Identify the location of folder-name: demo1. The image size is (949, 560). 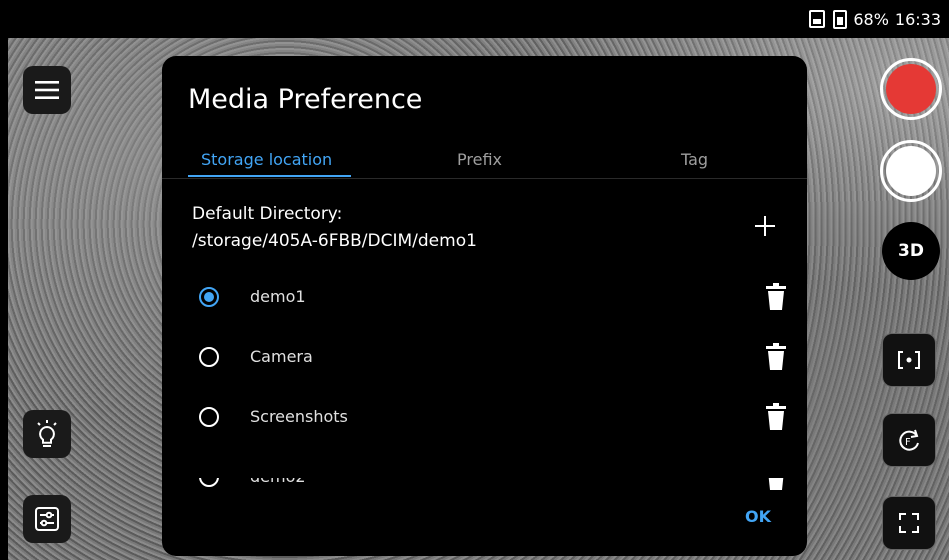
(278, 296).